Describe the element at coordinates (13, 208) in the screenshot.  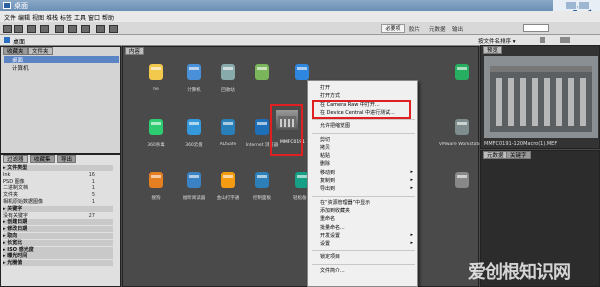
I see `filter-label: ▸ 关键字` at that location.